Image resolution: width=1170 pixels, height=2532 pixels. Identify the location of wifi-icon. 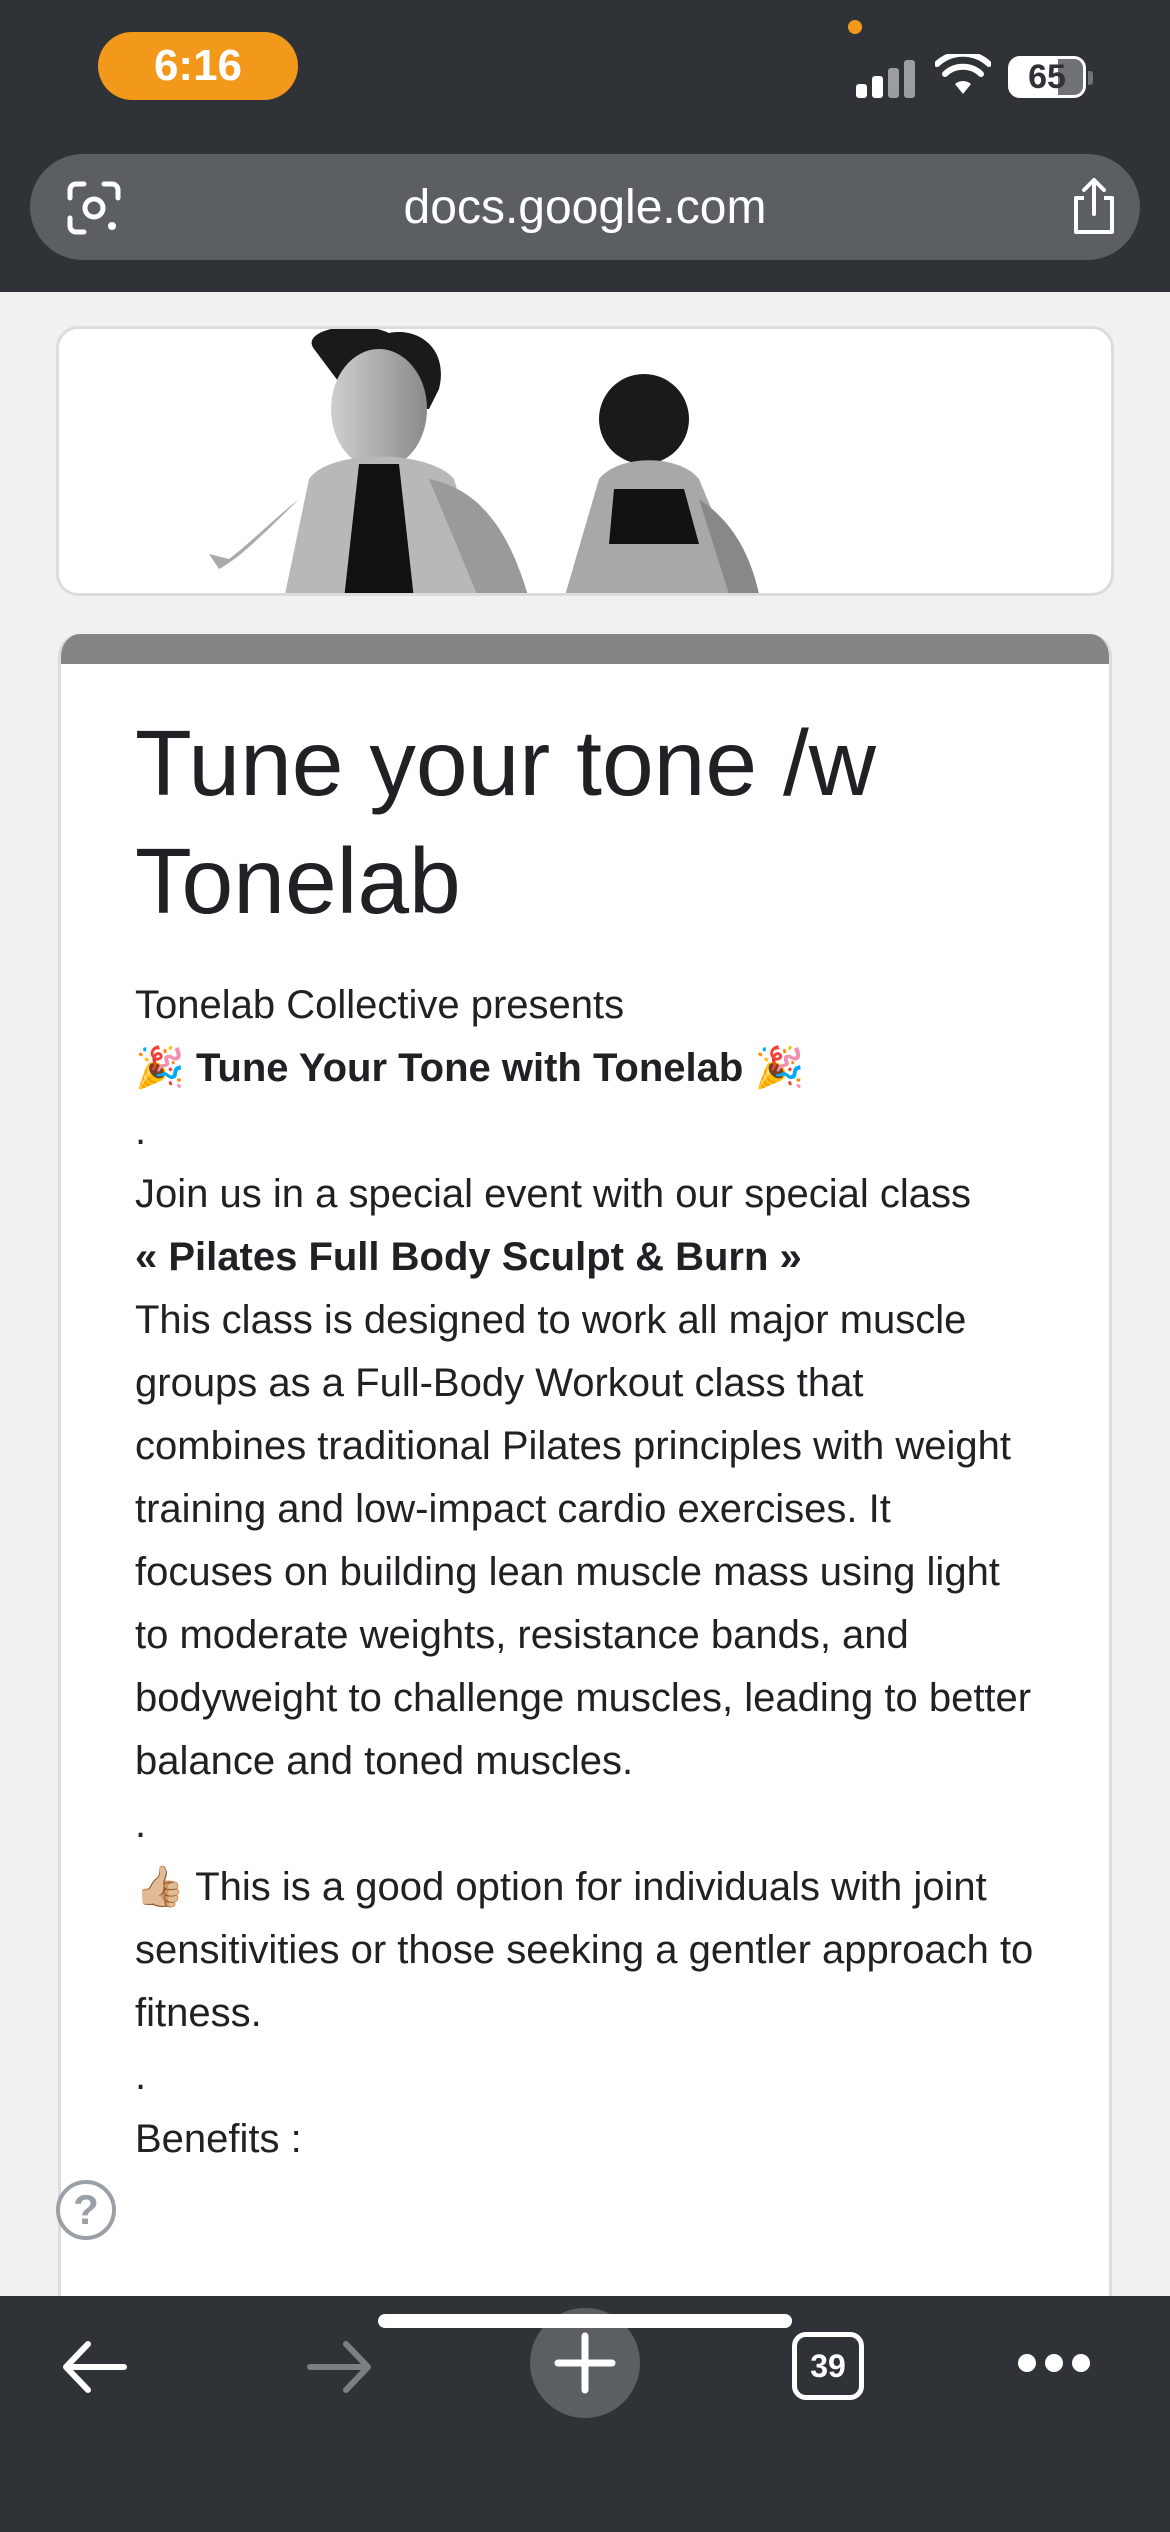
(963, 74).